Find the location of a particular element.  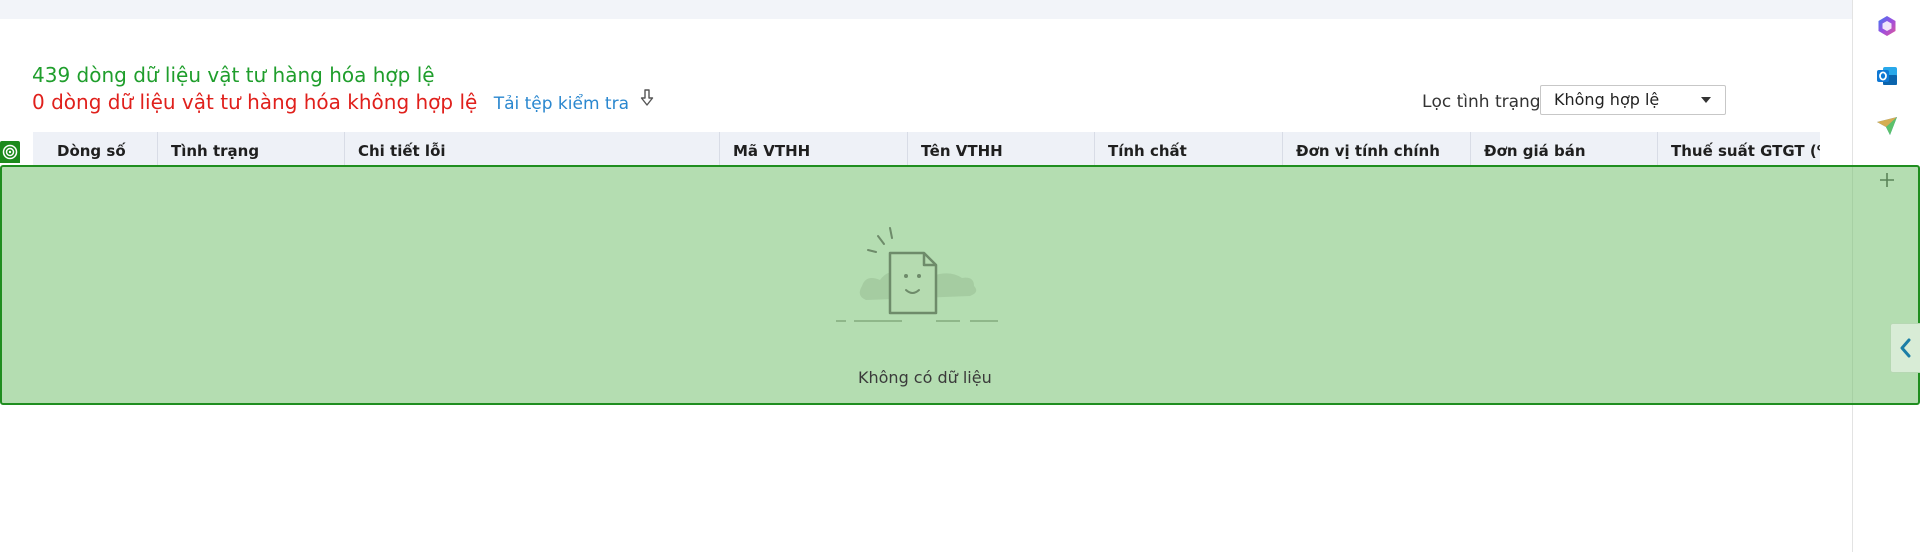

status-filter-value: Không hợp lệ is located at coordinates (1607, 99).